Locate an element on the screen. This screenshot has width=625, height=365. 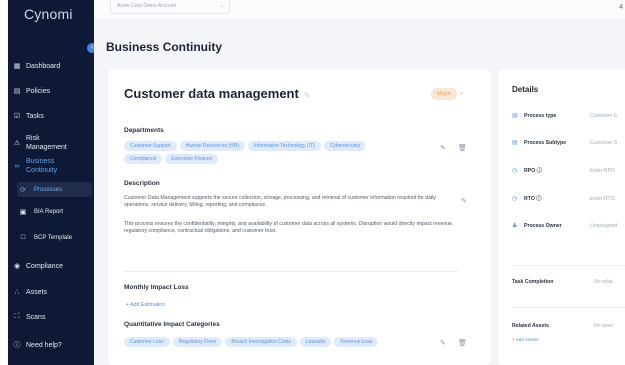
related-assets-value: No asse is located at coordinates (604, 326).